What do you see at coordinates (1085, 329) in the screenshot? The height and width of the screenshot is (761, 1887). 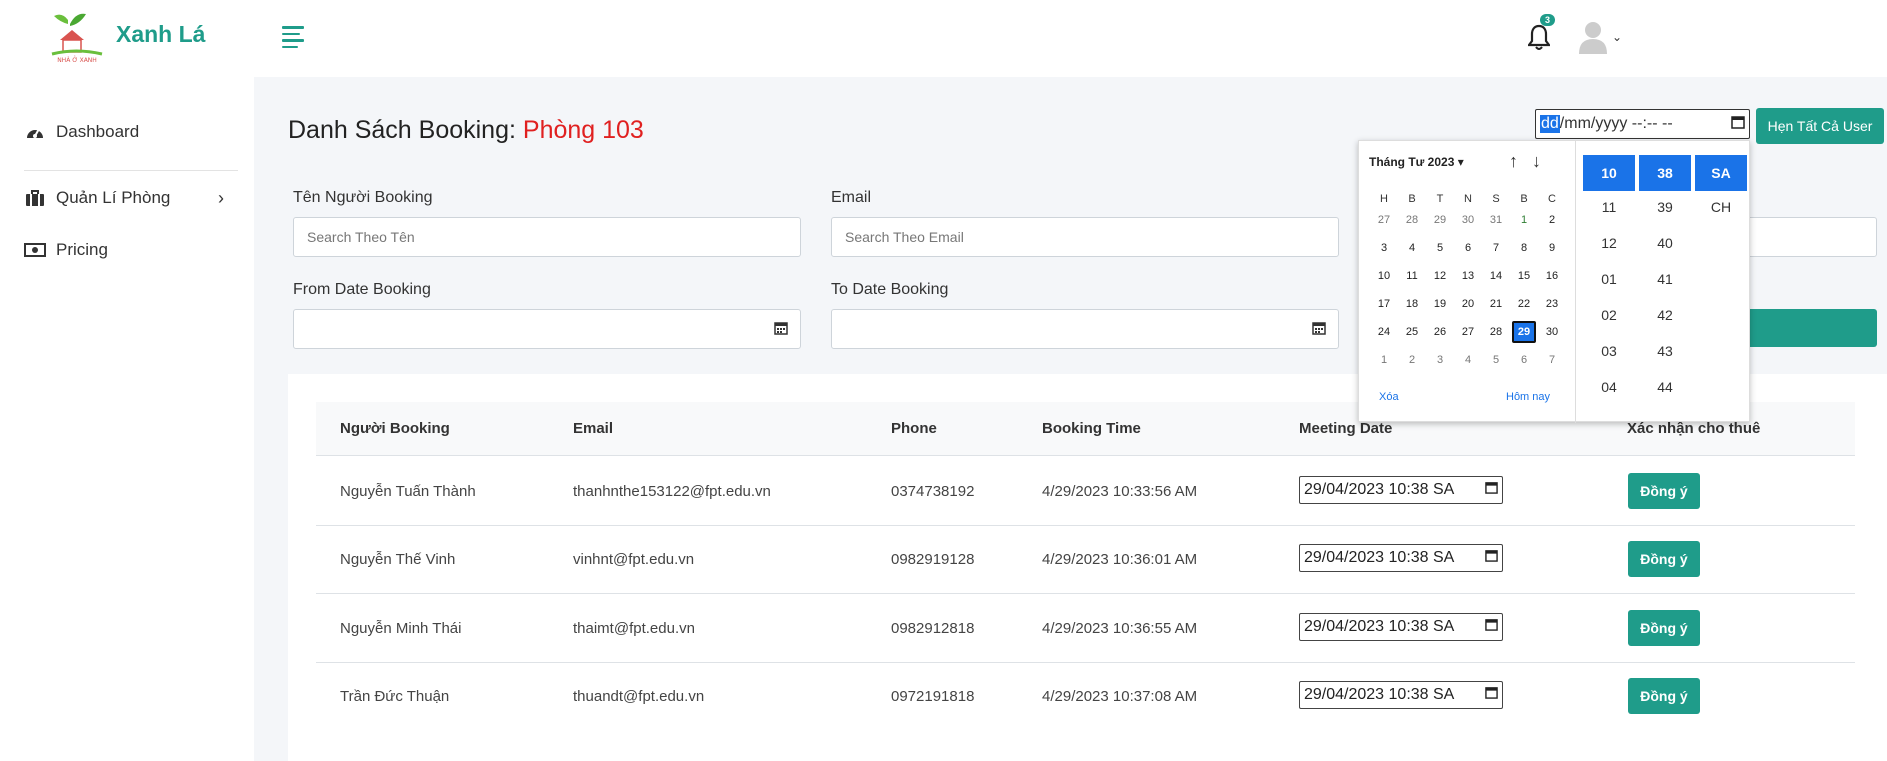 I see `to-date-input` at bounding box center [1085, 329].